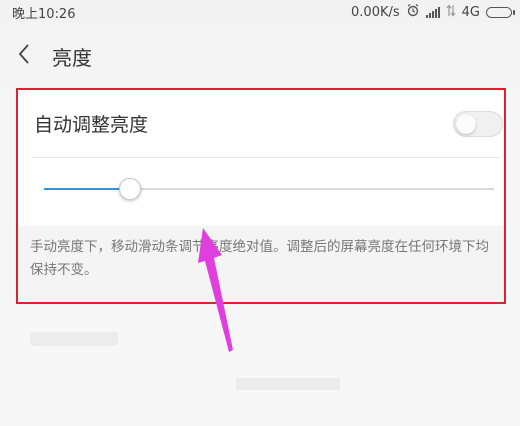 This screenshot has width=520, height=426. Describe the element at coordinates (215, 290) in the screenshot. I see `pointer-arrow-icon` at that location.